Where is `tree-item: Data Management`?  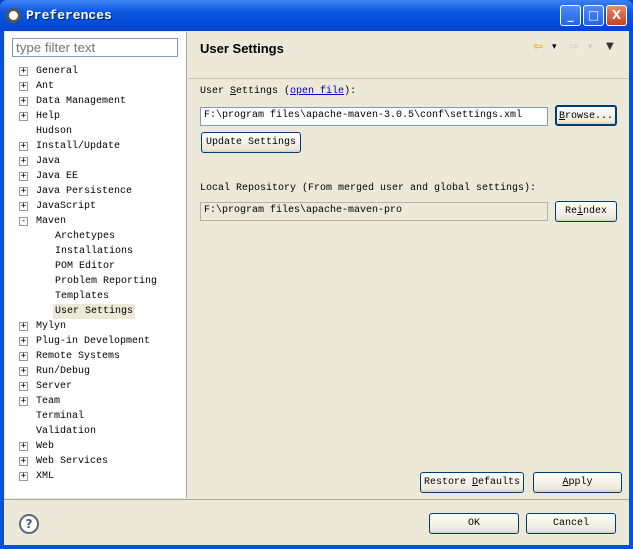 tree-item: Data Management is located at coordinates (81, 101).